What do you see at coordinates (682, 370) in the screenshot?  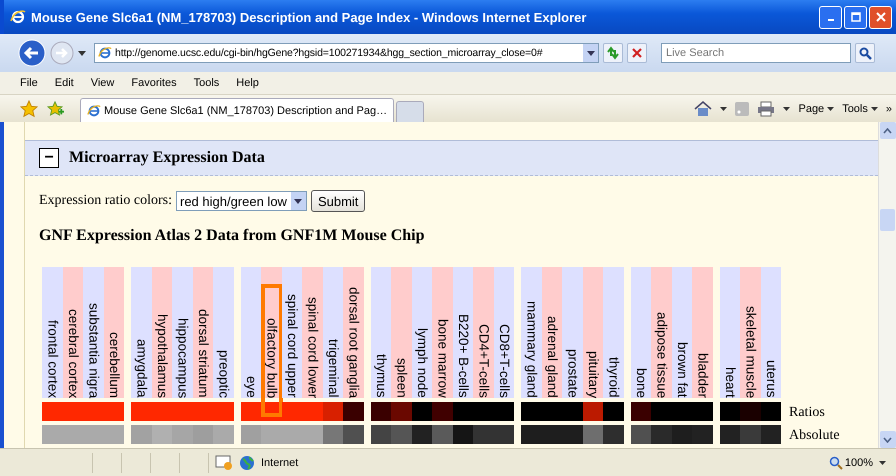 I see `tissue-label: brown fat` at bounding box center [682, 370].